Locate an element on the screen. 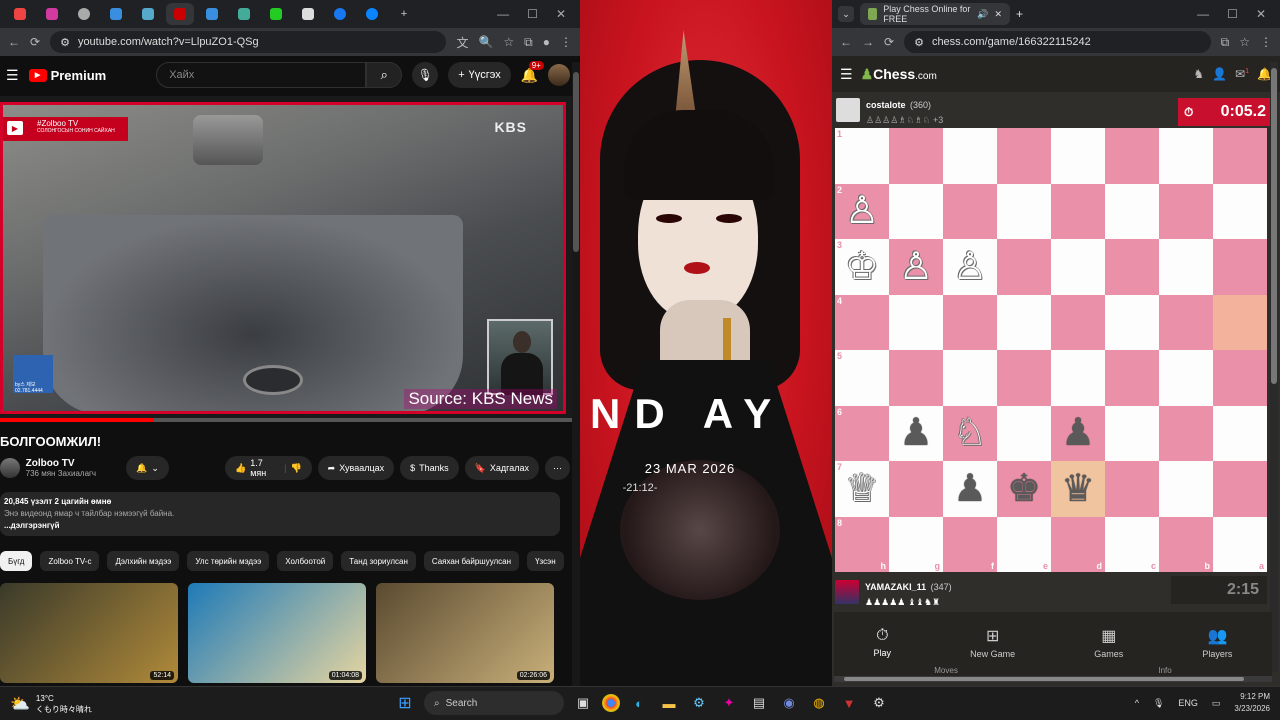  chevron-up-icon: ^ is located at coordinates (1137, 703).